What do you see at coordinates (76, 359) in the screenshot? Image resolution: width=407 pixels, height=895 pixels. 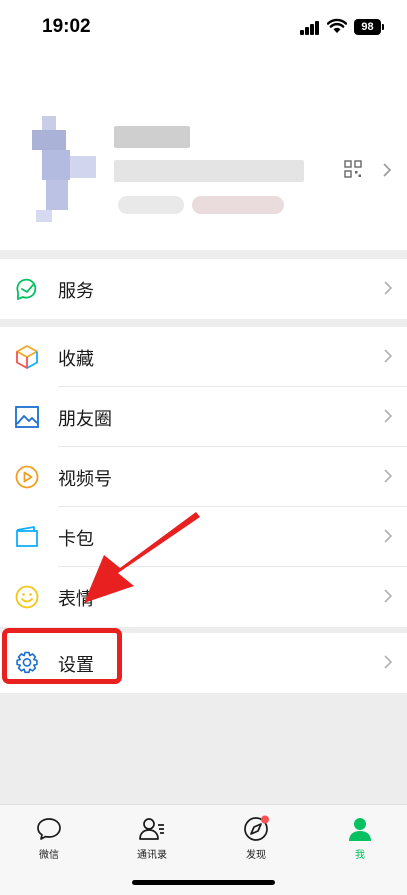 I see `menu-item-label: 收藏` at bounding box center [76, 359].